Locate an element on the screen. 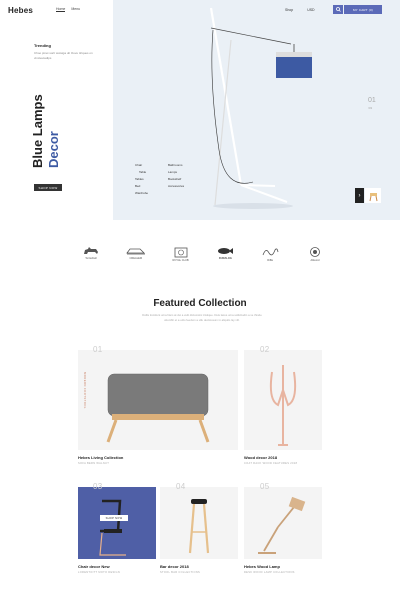  chevron-right-icon: › is located at coordinates (359, 195).